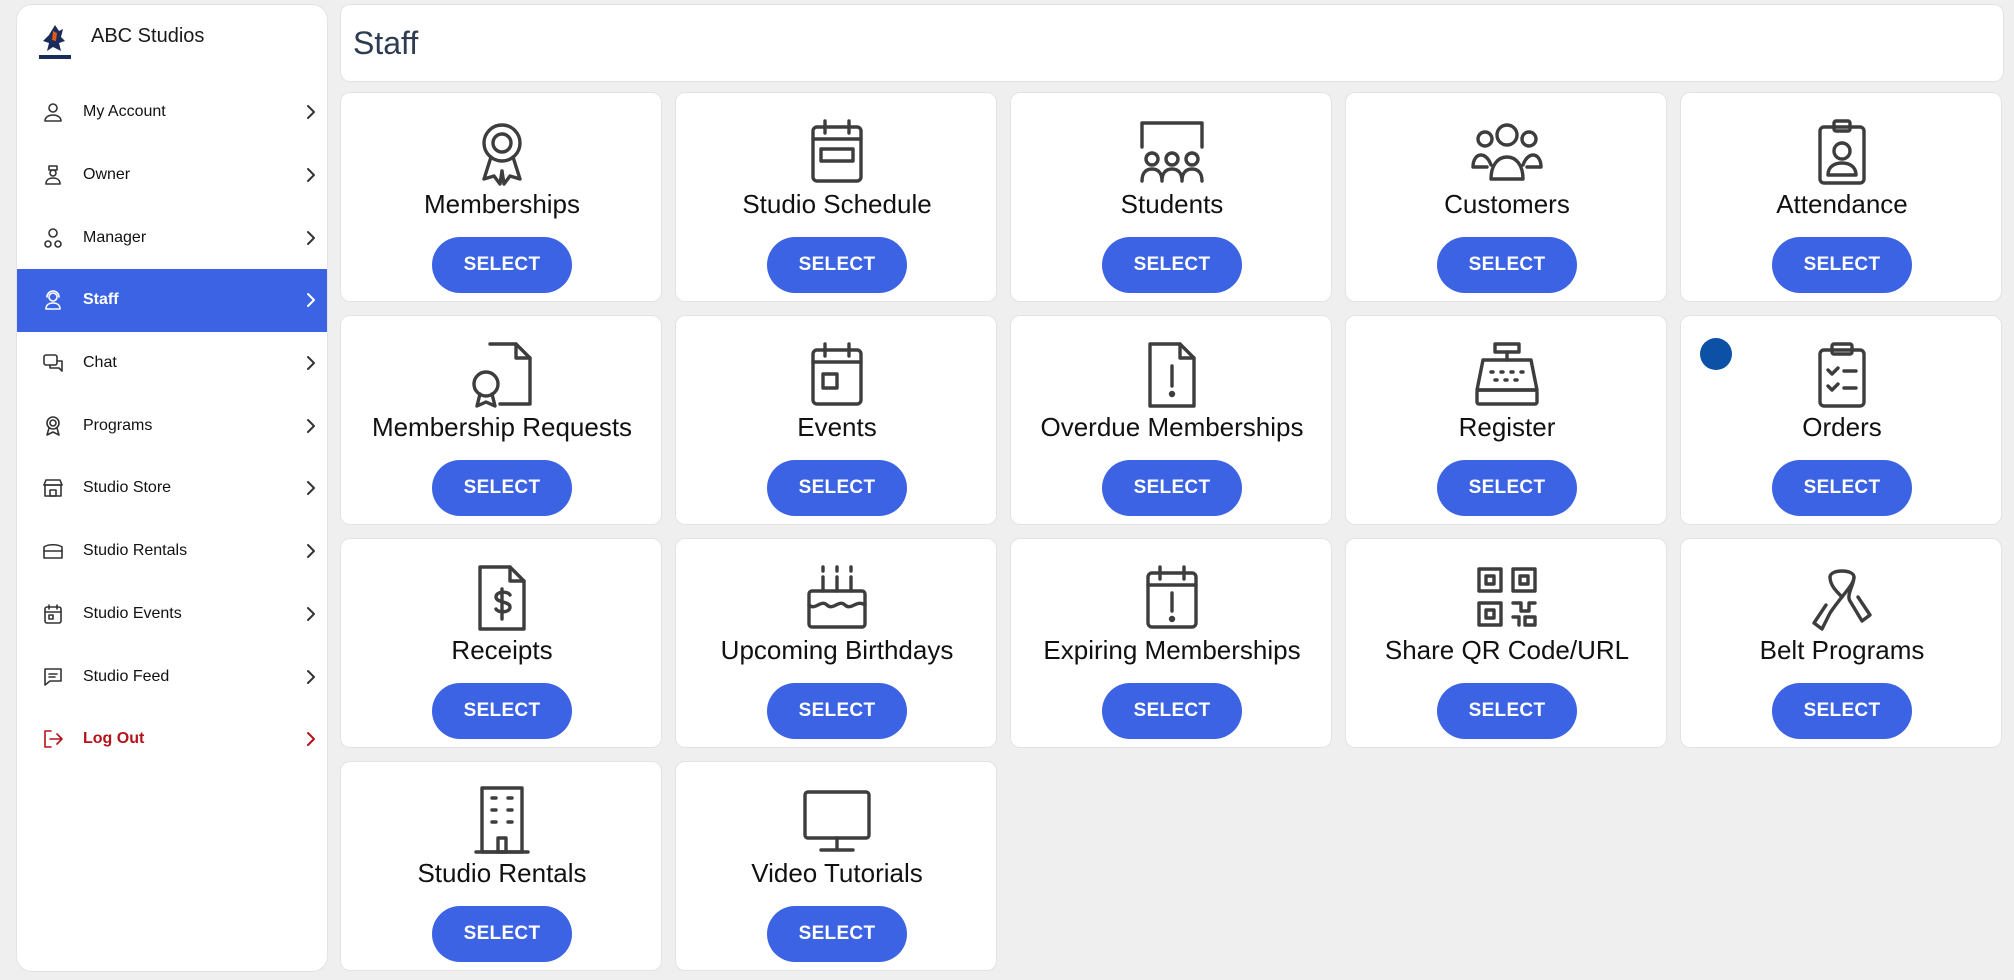 This screenshot has height=980, width=2014. I want to click on id-badge-icon, so click(1842, 152).